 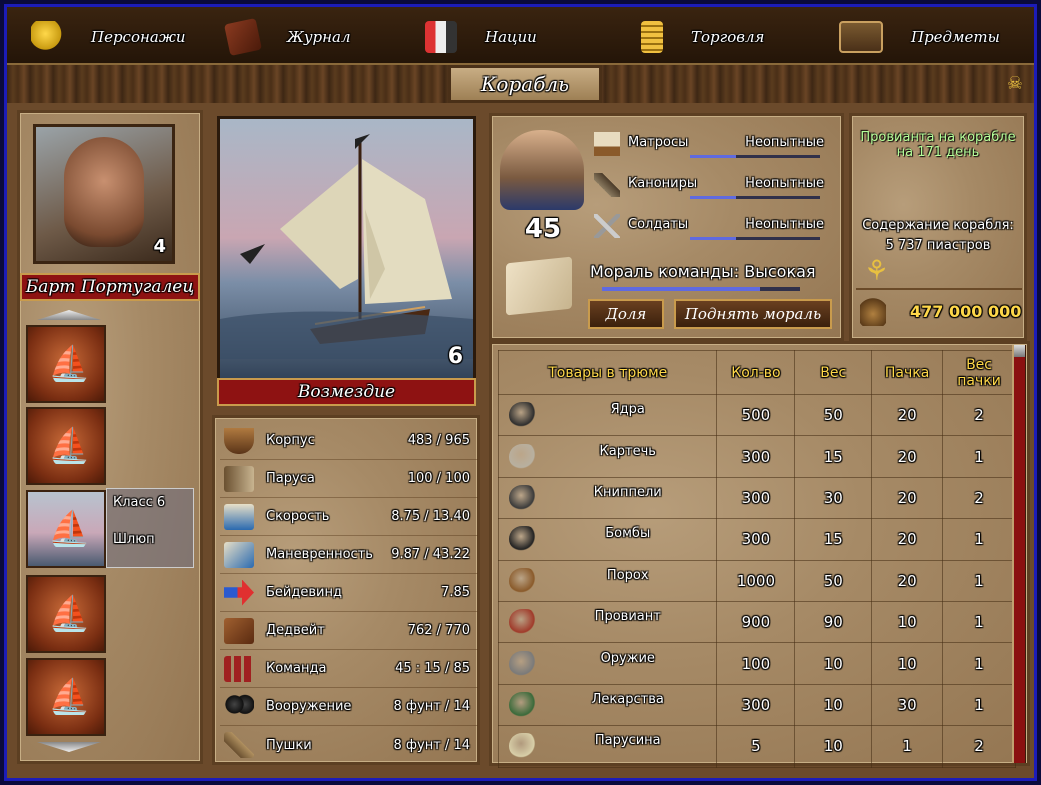 I want to click on stat-label: Скорость, so click(x=298, y=516).